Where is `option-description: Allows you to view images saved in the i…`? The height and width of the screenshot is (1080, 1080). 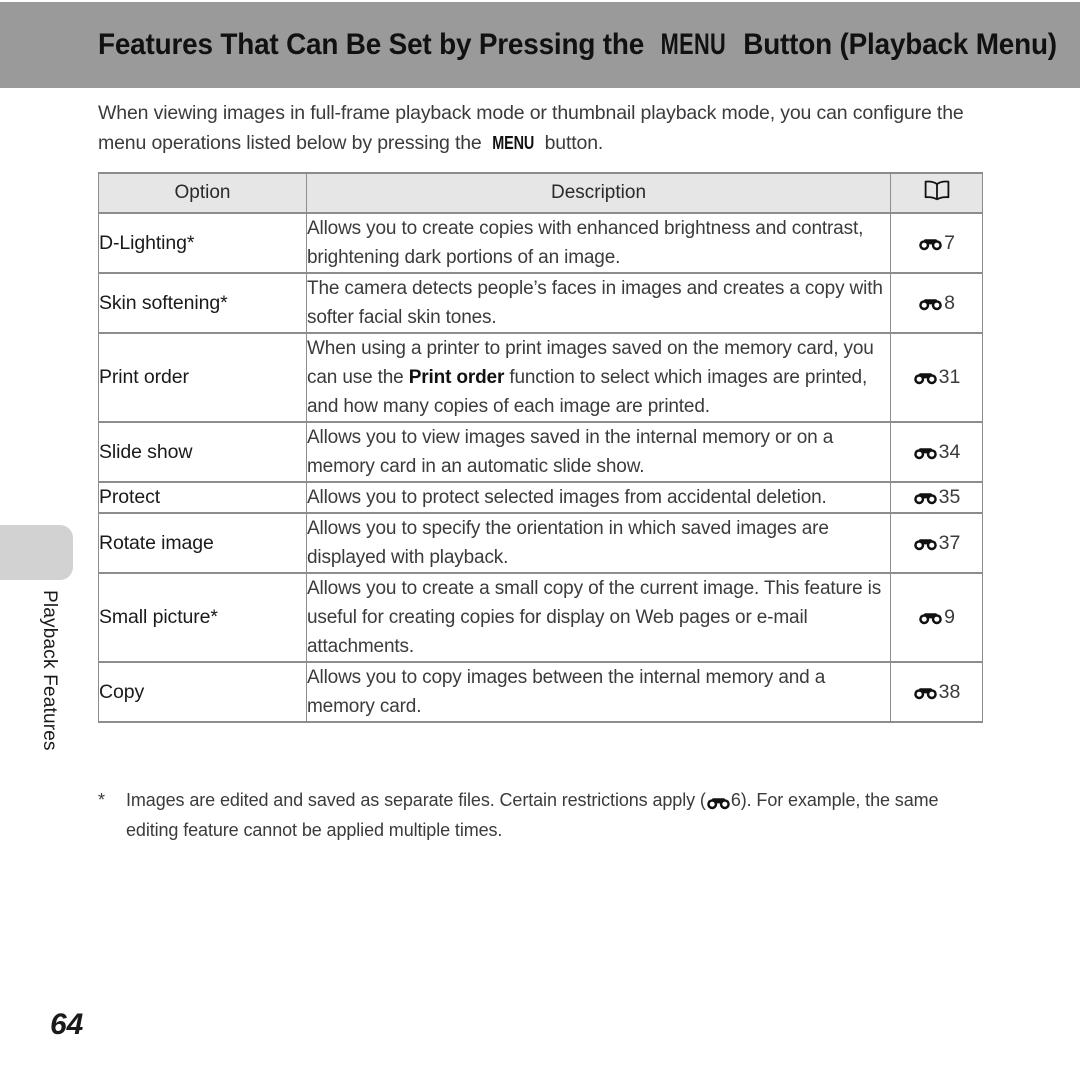
option-description: Allows you to view images saved in the i… is located at coordinates (598, 452).